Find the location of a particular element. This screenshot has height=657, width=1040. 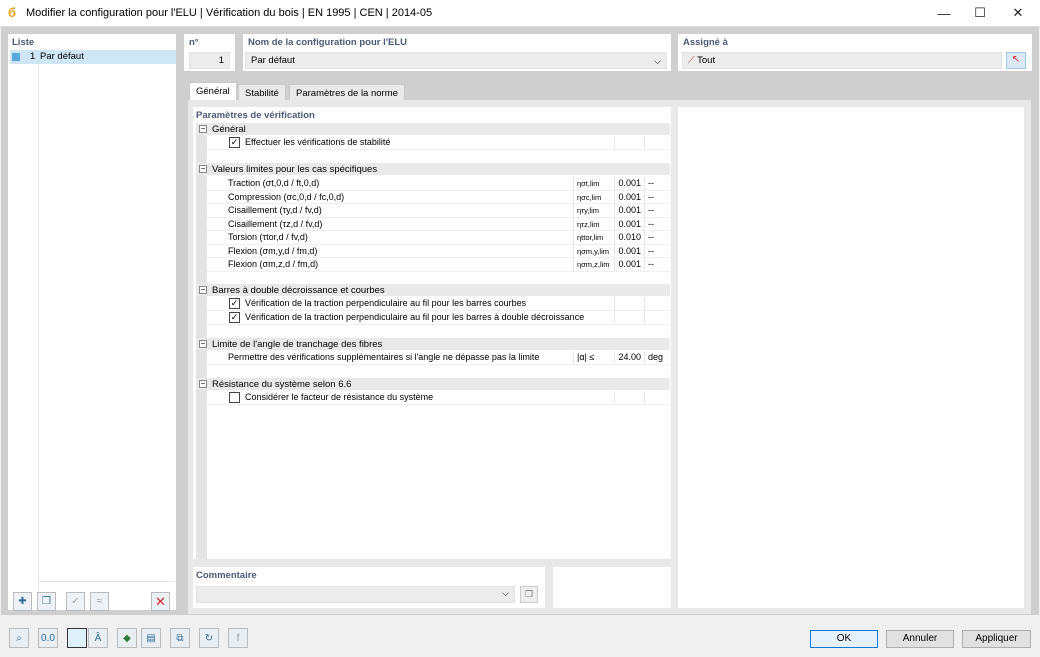

new-icon: ✚ is located at coordinates (22, 601).